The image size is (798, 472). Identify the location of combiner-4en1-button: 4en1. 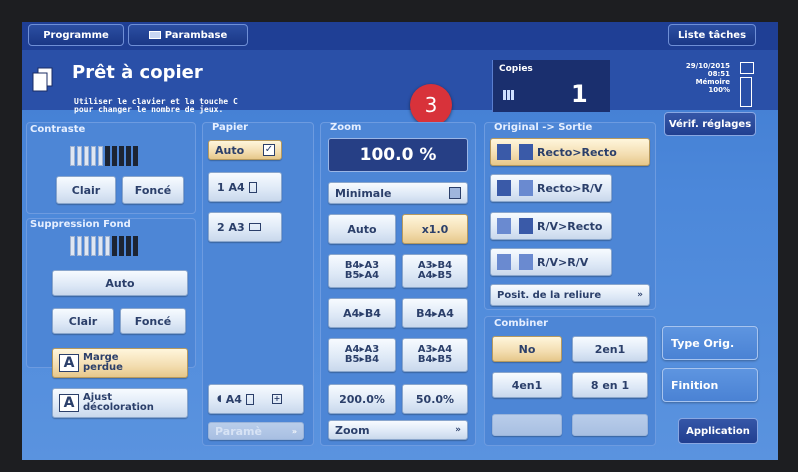
(527, 385).